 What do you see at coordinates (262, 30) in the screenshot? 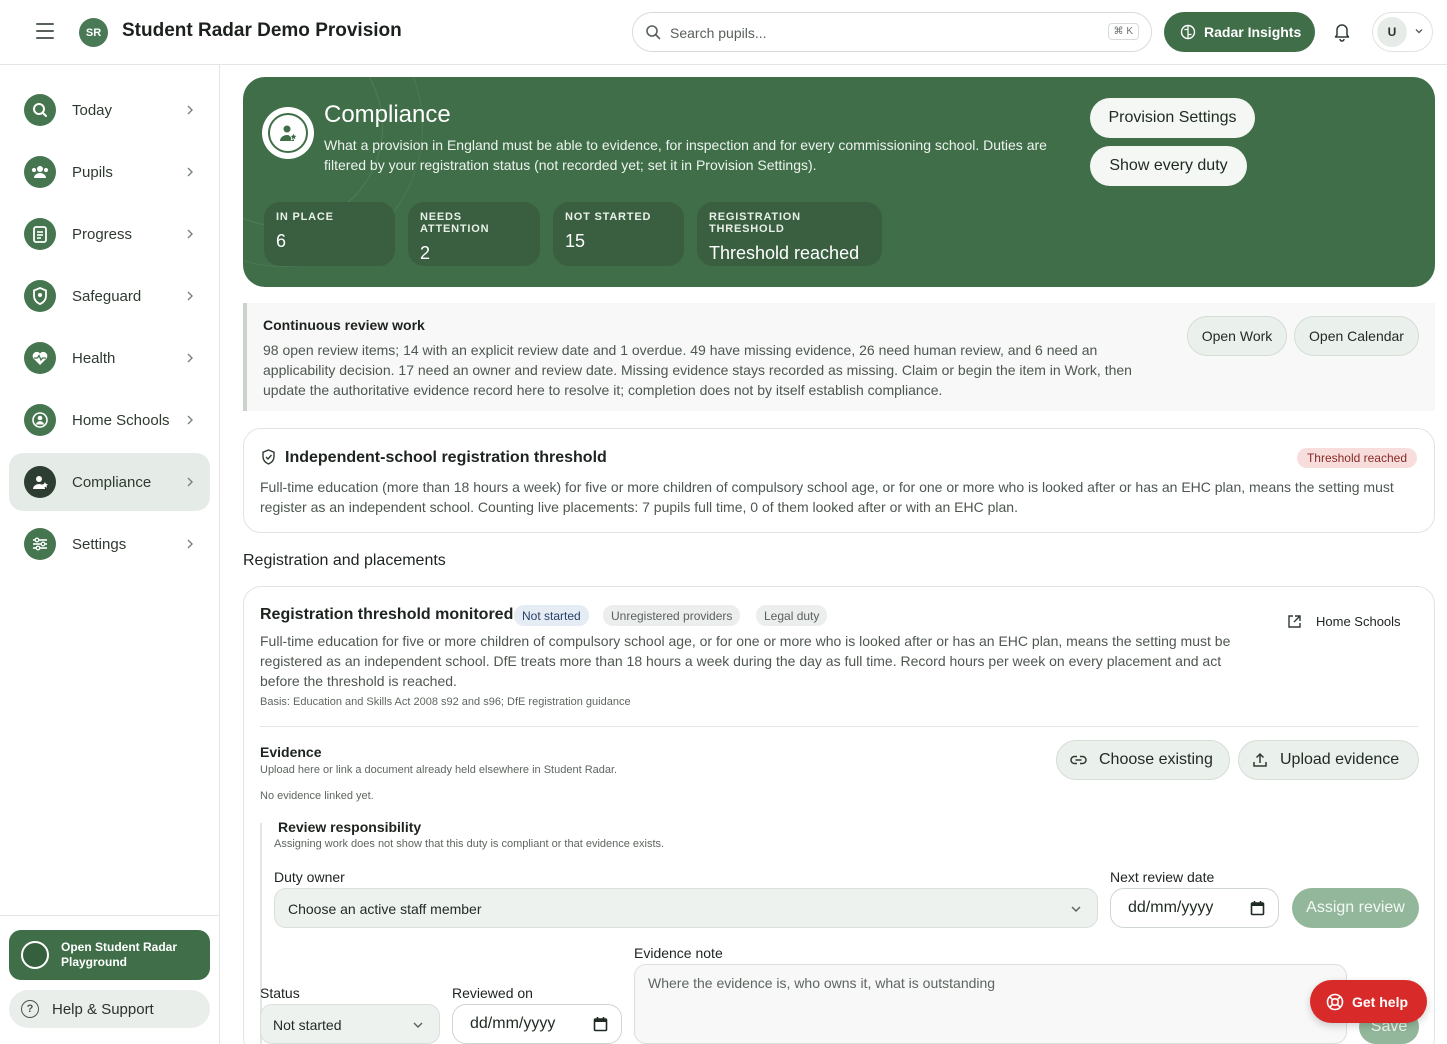
I see `app-title: Student Radar Demo Provision` at bounding box center [262, 30].